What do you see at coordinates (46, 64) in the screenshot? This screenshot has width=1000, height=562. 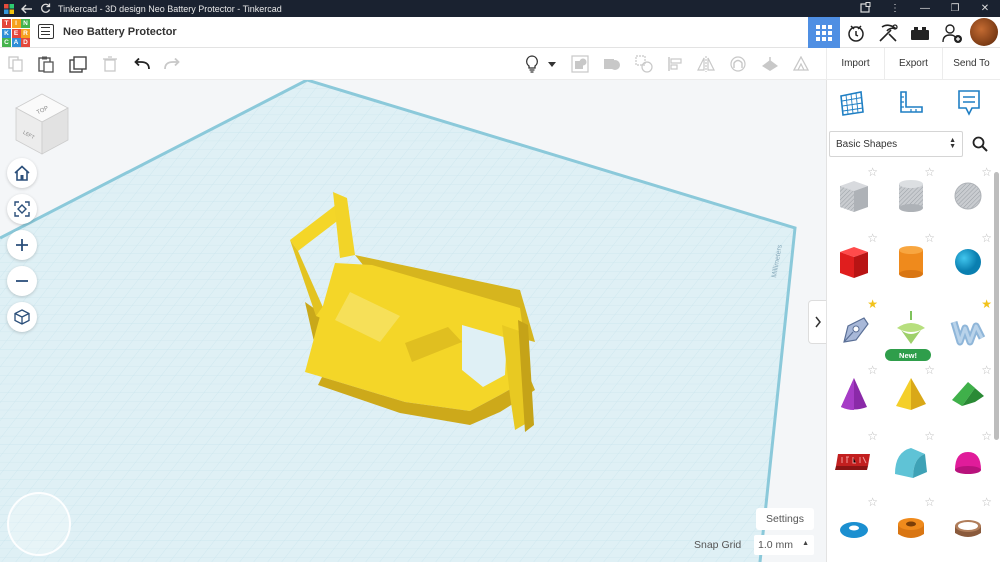 I see `paste-icon` at bounding box center [46, 64].